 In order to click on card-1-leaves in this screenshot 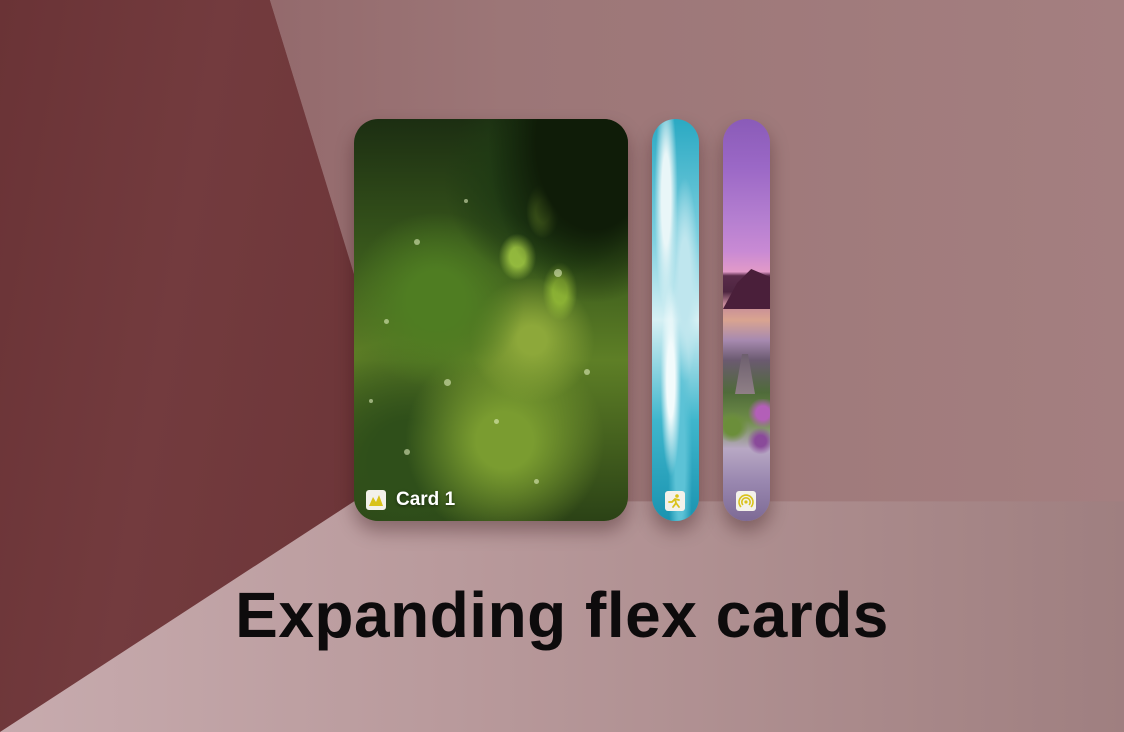, I will do `click(543, 234)`.